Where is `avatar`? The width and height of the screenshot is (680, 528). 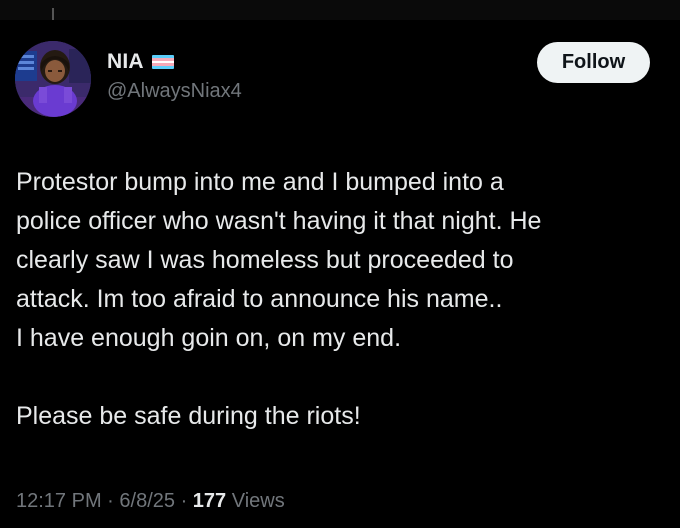 avatar is located at coordinates (53, 79).